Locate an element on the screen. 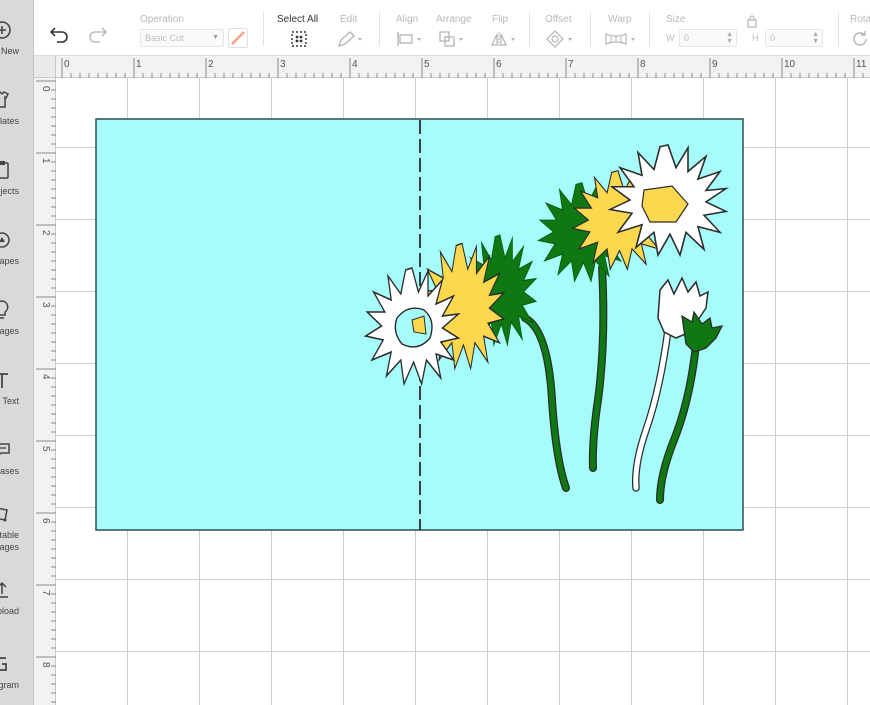 The image size is (870, 705). edit-label: Edit is located at coordinates (349, 19).